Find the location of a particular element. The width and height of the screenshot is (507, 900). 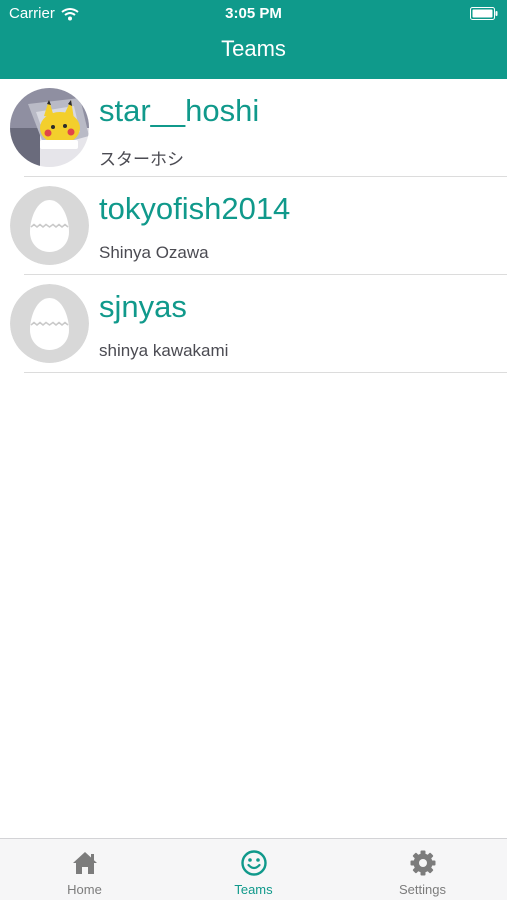

team-row: sjnyas shinya kawakami is located at coordinates (253, 324).